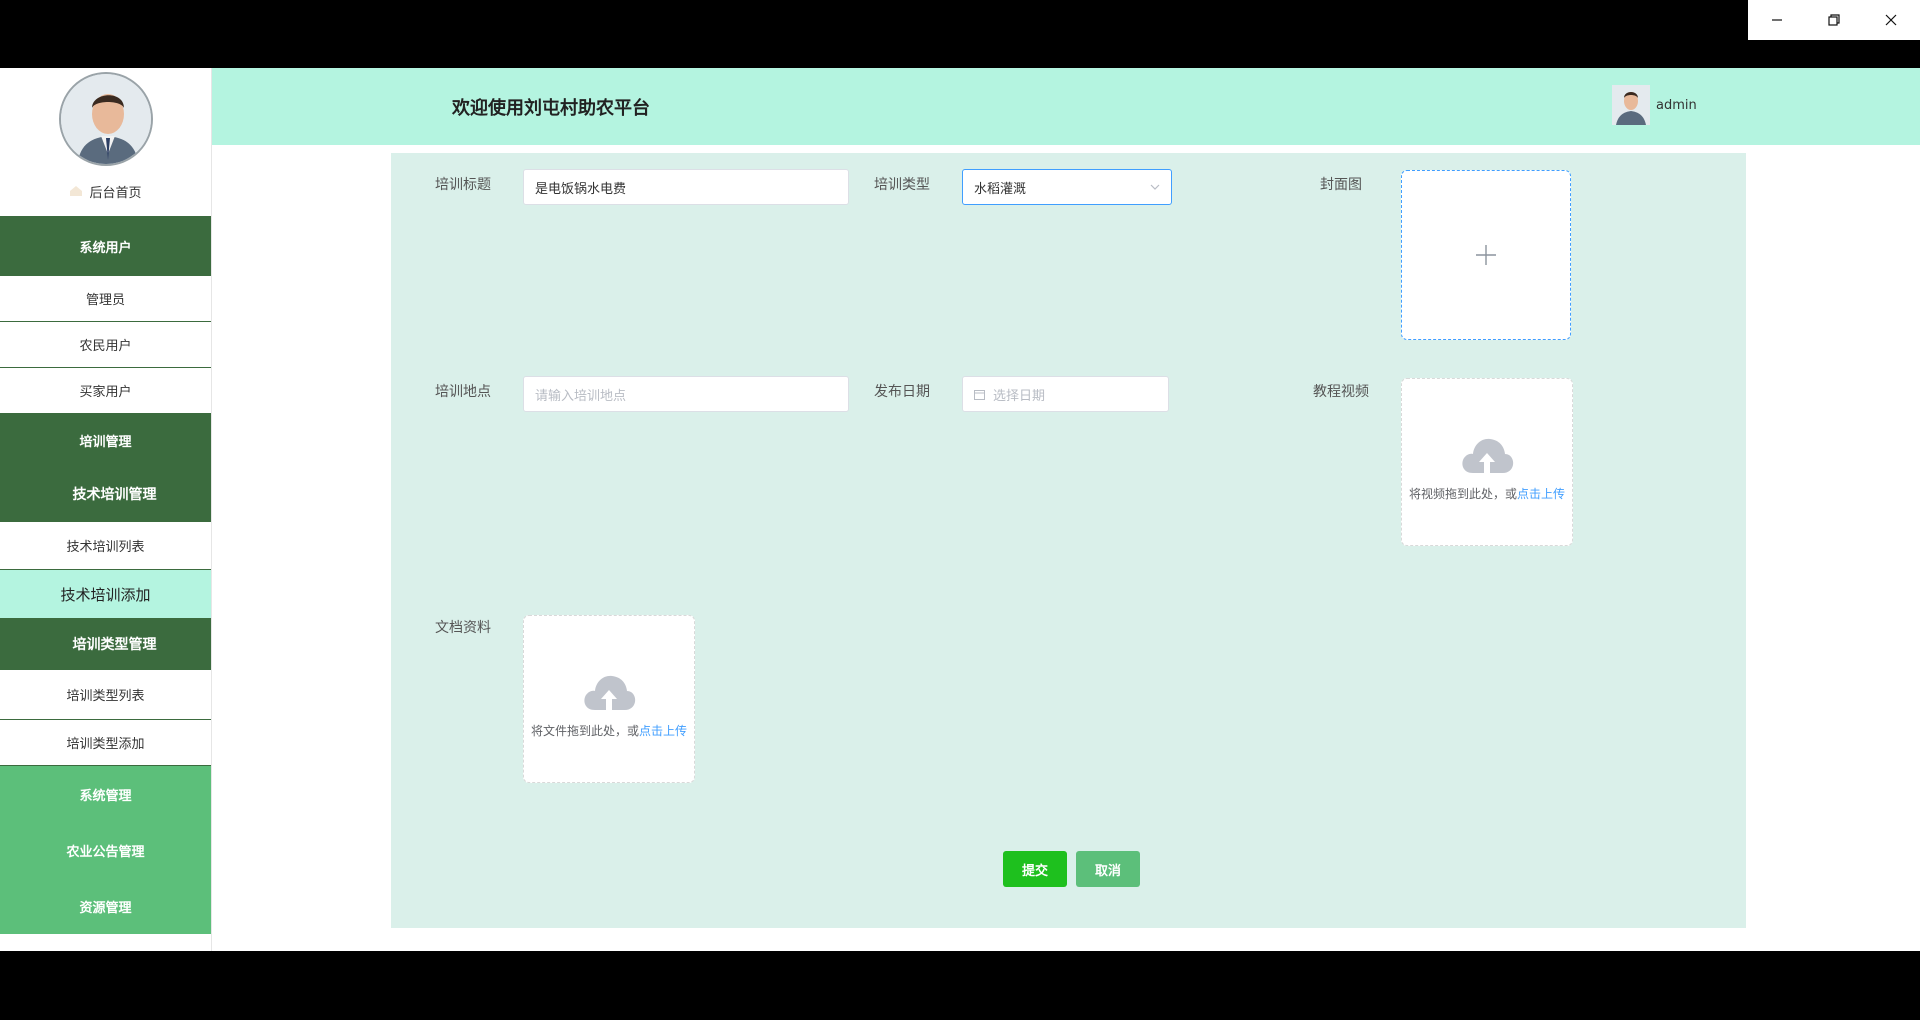  What do you see at coordinates (463, 392) in the screenshot?
I see `location-field-label: 培训地点` at bounding box center [463, 392].